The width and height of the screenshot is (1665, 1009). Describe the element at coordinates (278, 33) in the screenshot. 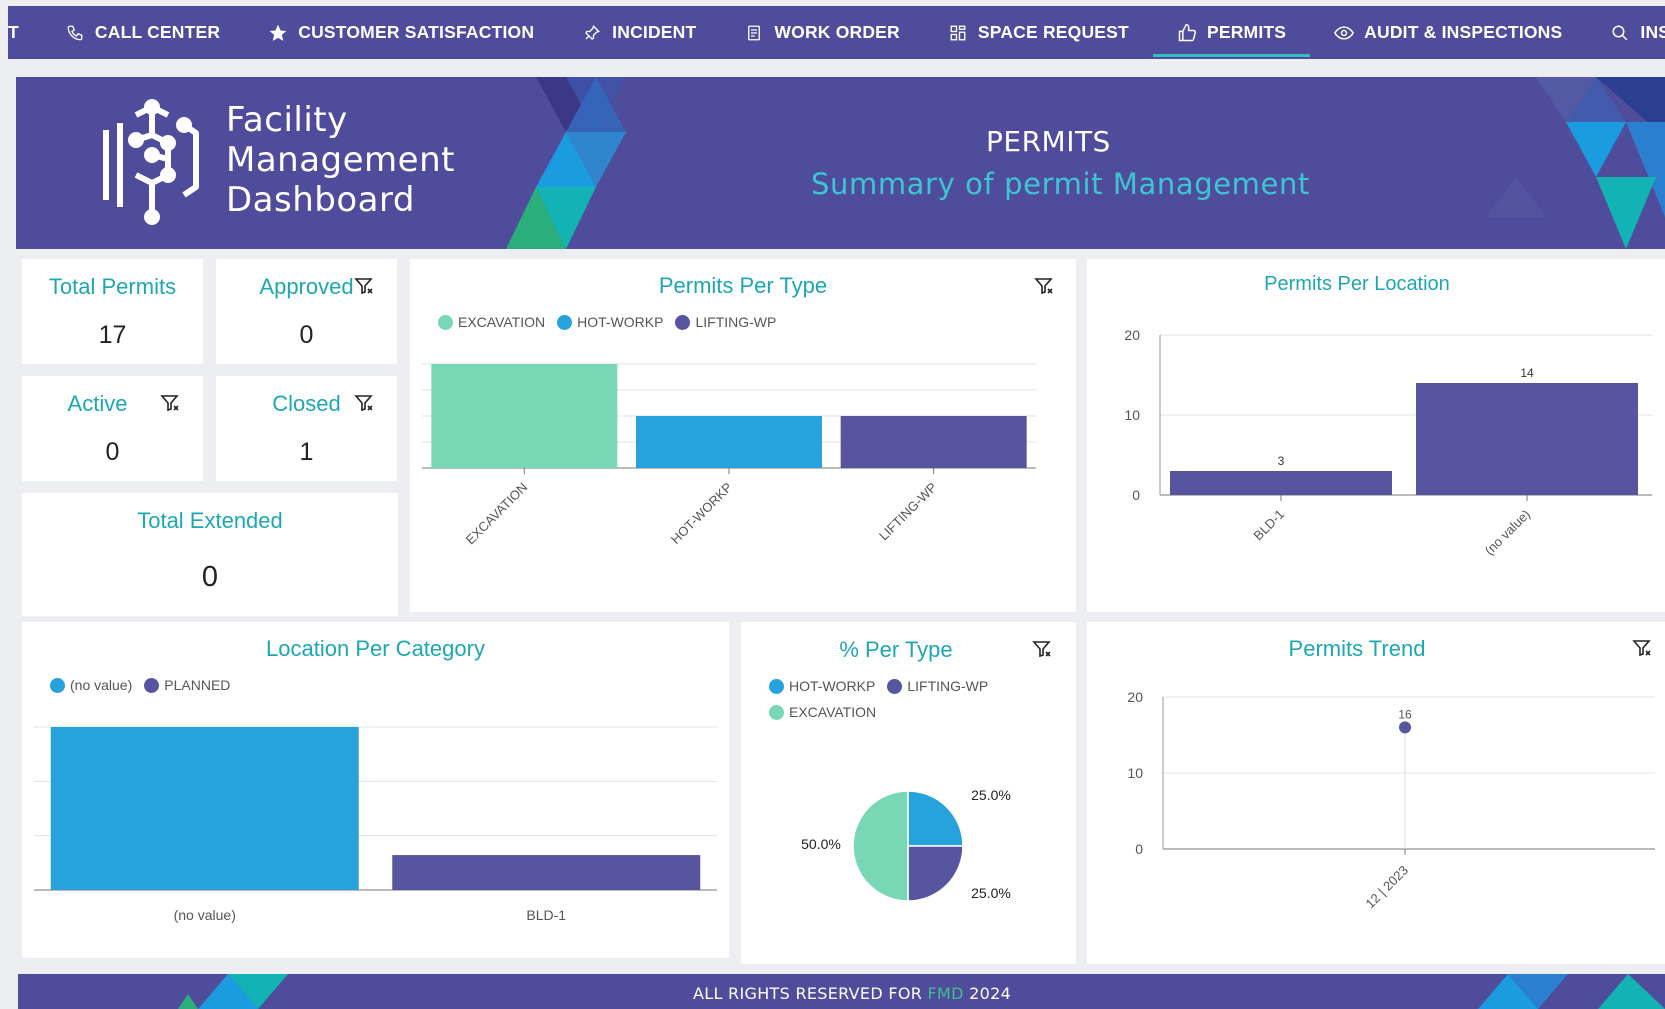

I see `star-icon` at that location.